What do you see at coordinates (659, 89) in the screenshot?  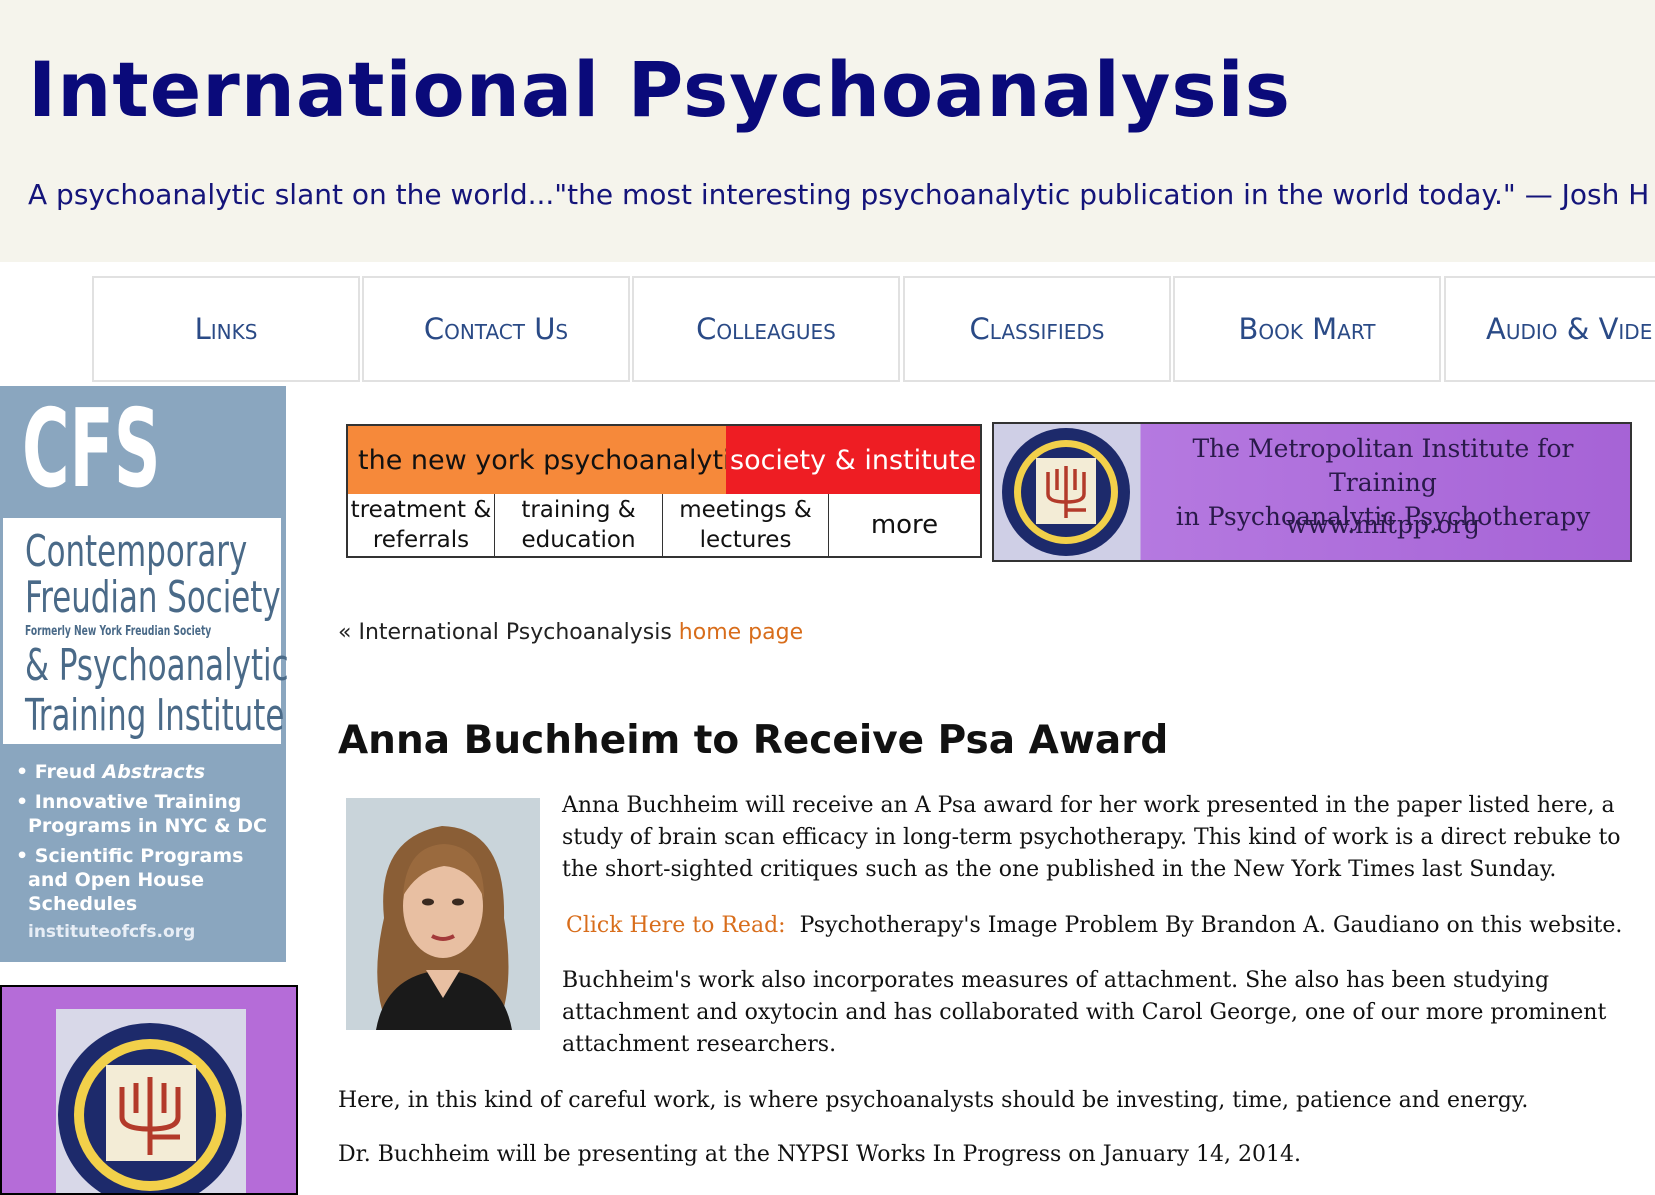 I see `site-title: International Psychoanalysis` at bounding box center [659, 89].